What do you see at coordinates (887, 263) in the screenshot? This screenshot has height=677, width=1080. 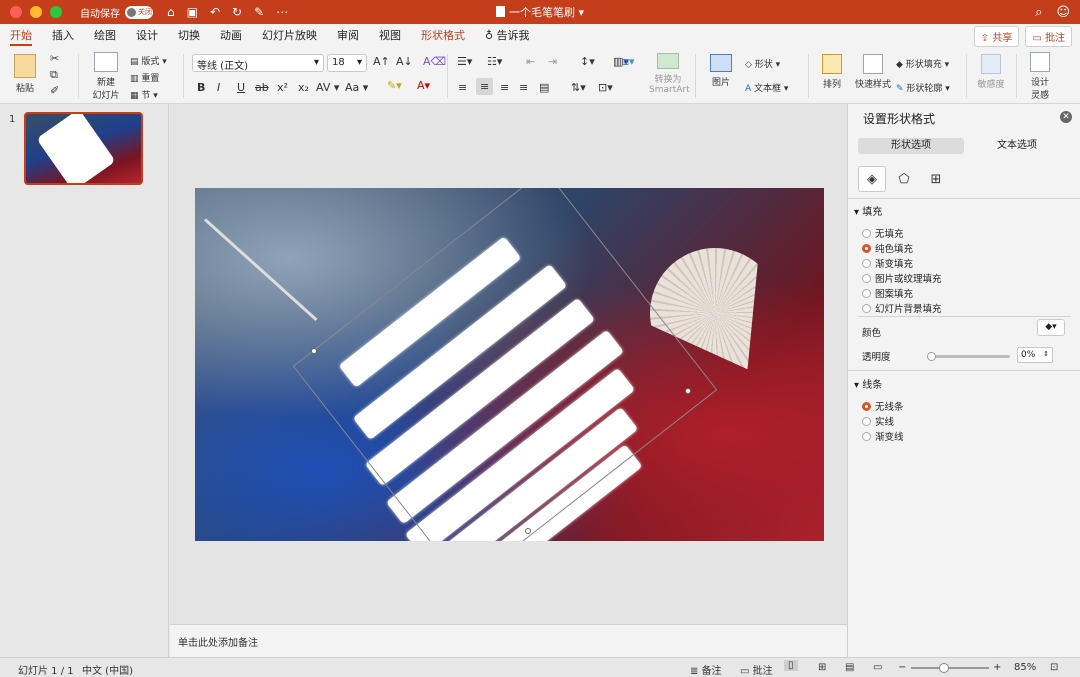 I see `fill-option-gradient: 渐变填充` at bounding box center [887, 263].